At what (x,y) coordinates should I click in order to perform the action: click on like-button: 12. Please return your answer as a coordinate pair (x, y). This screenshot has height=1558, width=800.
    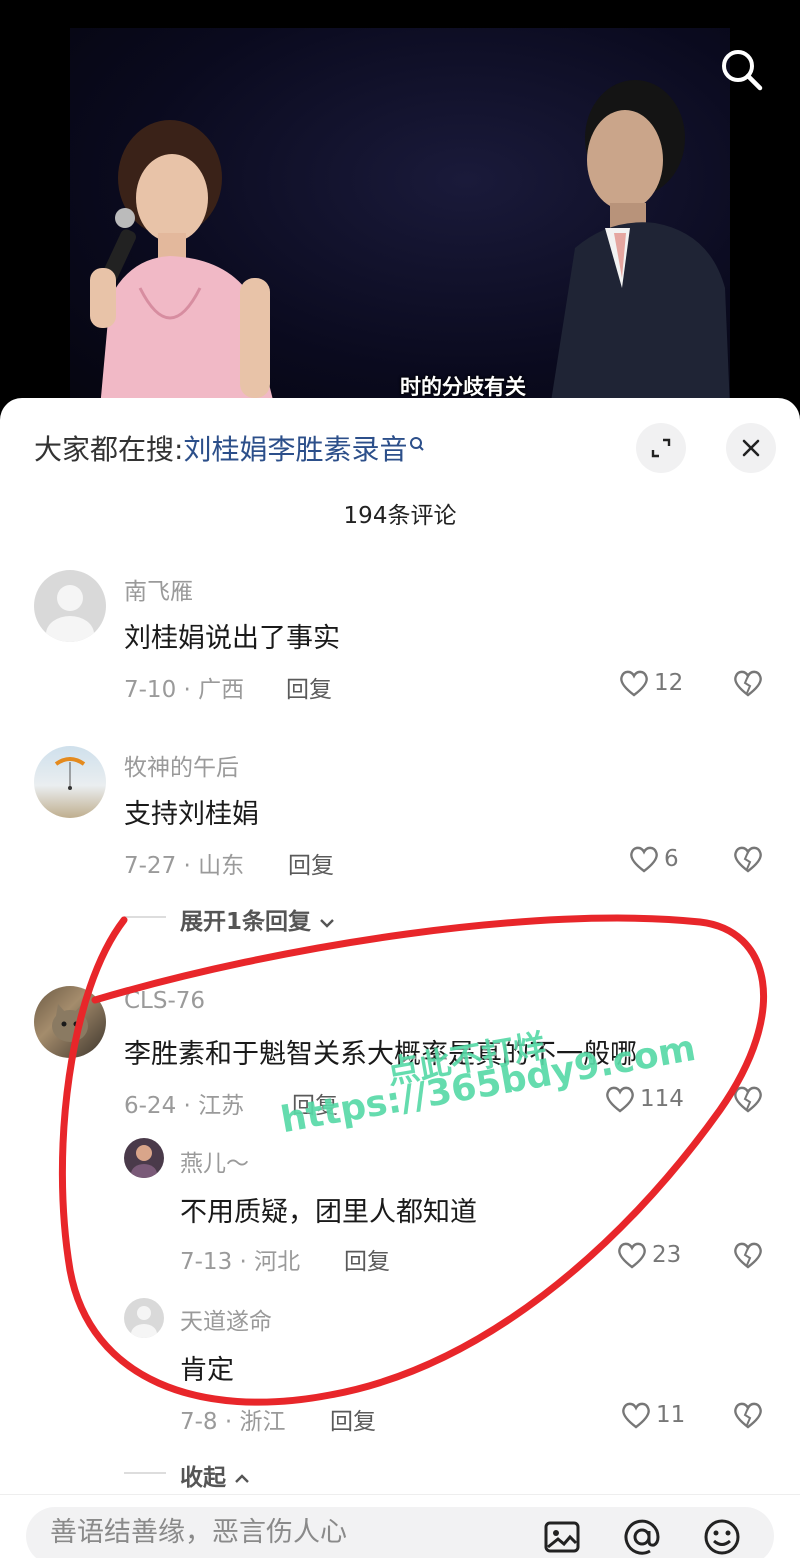
    Looking at the image, I should click on (650, 683).